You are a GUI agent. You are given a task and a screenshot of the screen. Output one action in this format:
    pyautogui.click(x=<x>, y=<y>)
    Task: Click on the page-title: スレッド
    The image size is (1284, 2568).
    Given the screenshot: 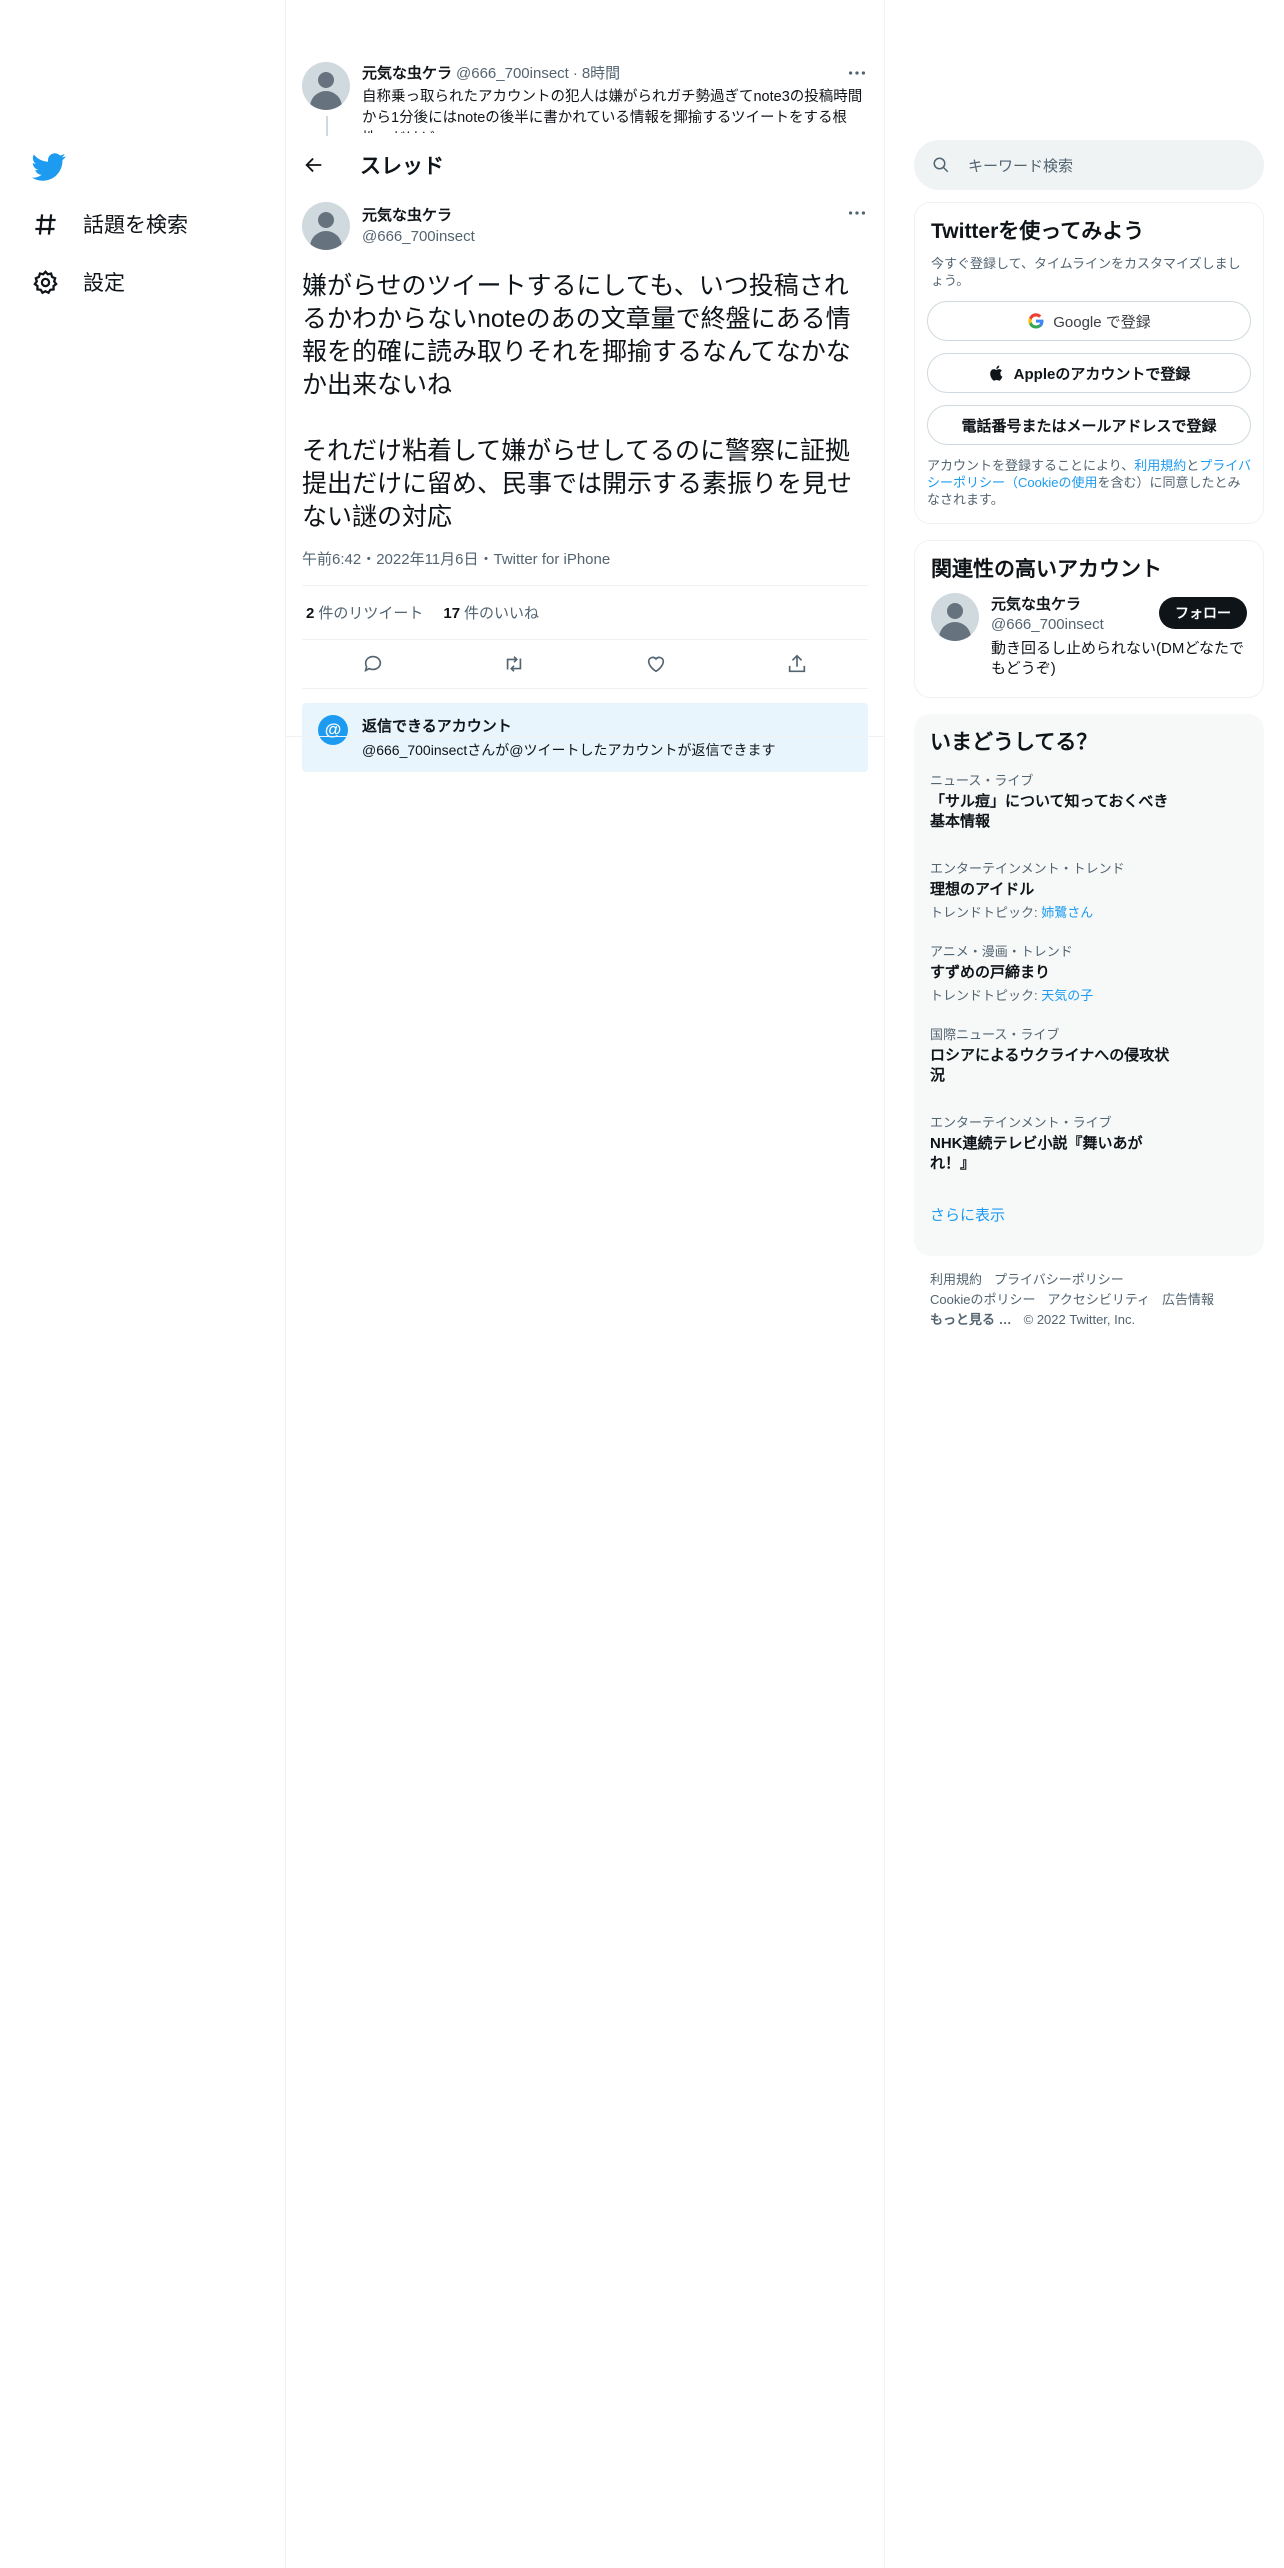 What is the action you would take?
    pyautogui.click(x=402, y=166)
    